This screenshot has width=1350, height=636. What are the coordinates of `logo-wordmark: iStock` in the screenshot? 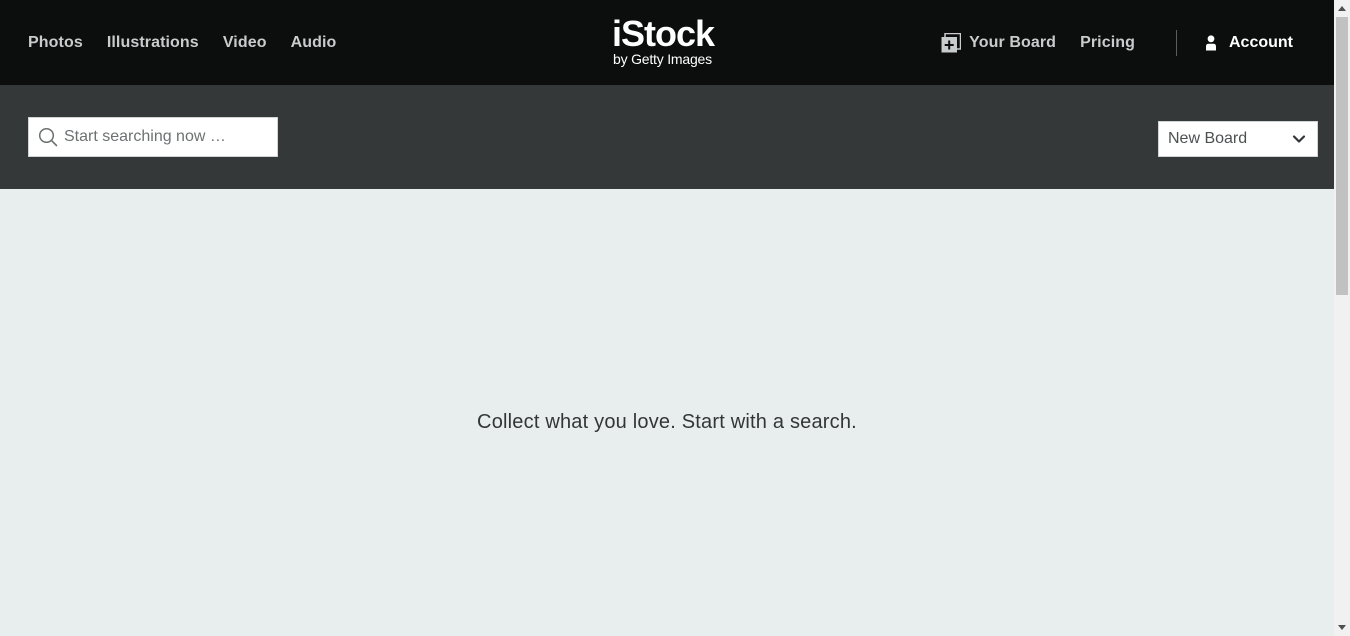 It's located at (663, 33).